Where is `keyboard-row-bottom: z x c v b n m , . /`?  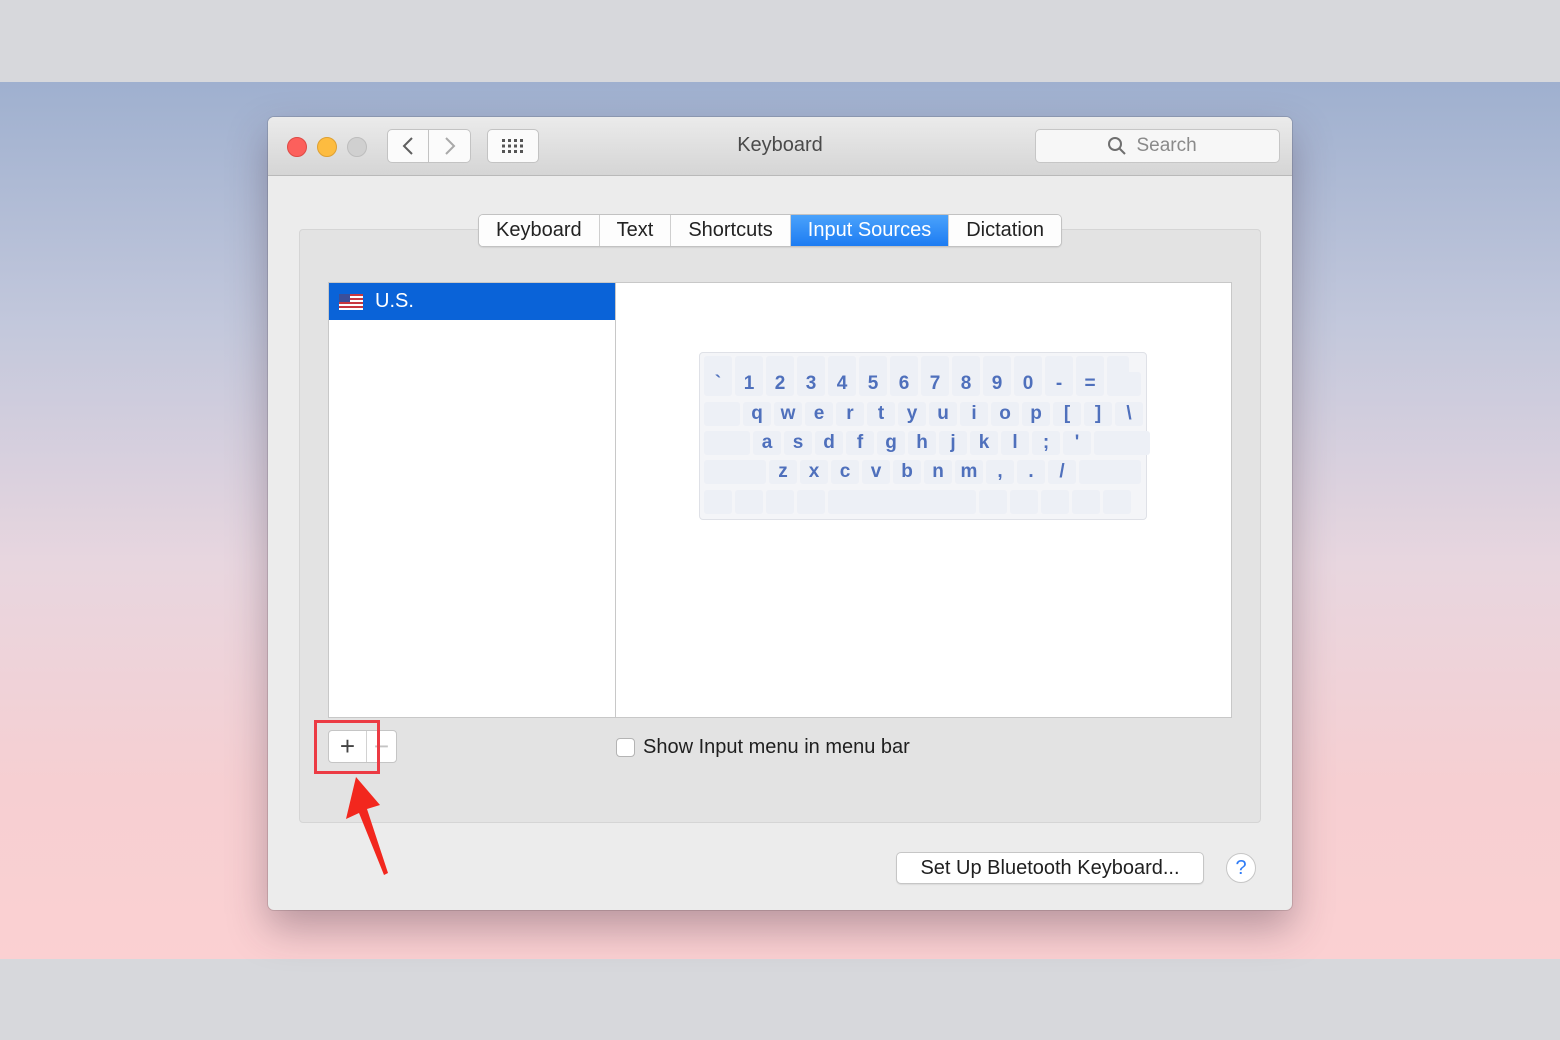 keyboard-row-bottom: z x c v b n m , . / is located at coordinates (923, 472).